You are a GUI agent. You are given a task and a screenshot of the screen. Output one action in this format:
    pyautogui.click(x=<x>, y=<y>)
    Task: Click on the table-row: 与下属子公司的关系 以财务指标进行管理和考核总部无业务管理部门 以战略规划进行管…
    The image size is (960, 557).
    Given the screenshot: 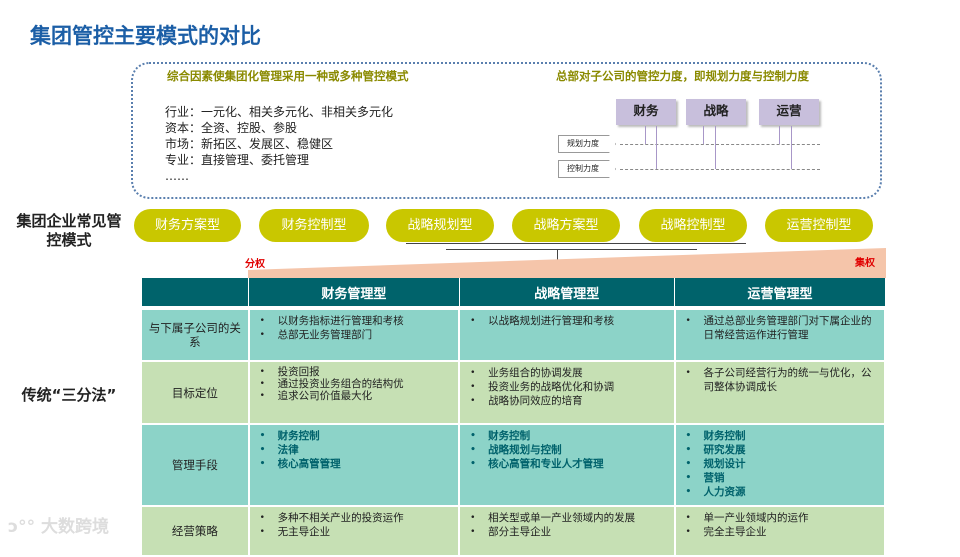 What is the action you would take?
    pyautogui.click(x=513, y=334)
    